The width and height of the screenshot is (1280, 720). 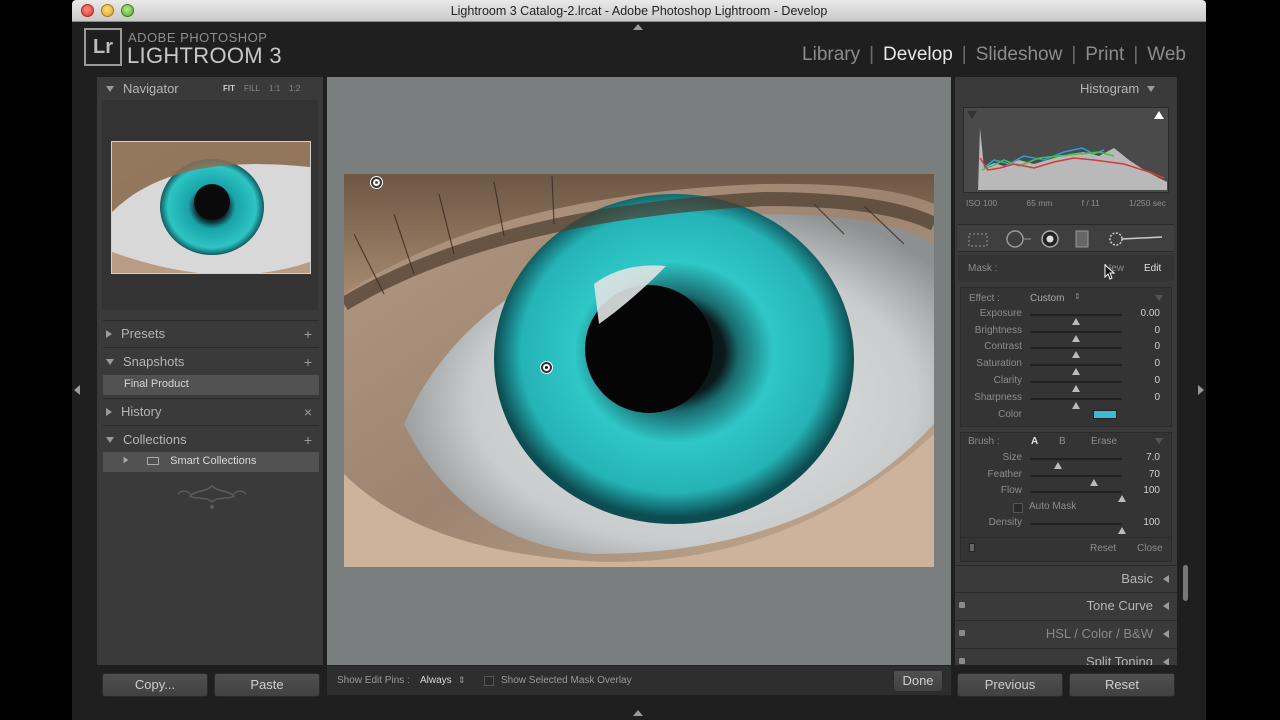 I want to click on color-row: Color, so click(x=1066, y=414).